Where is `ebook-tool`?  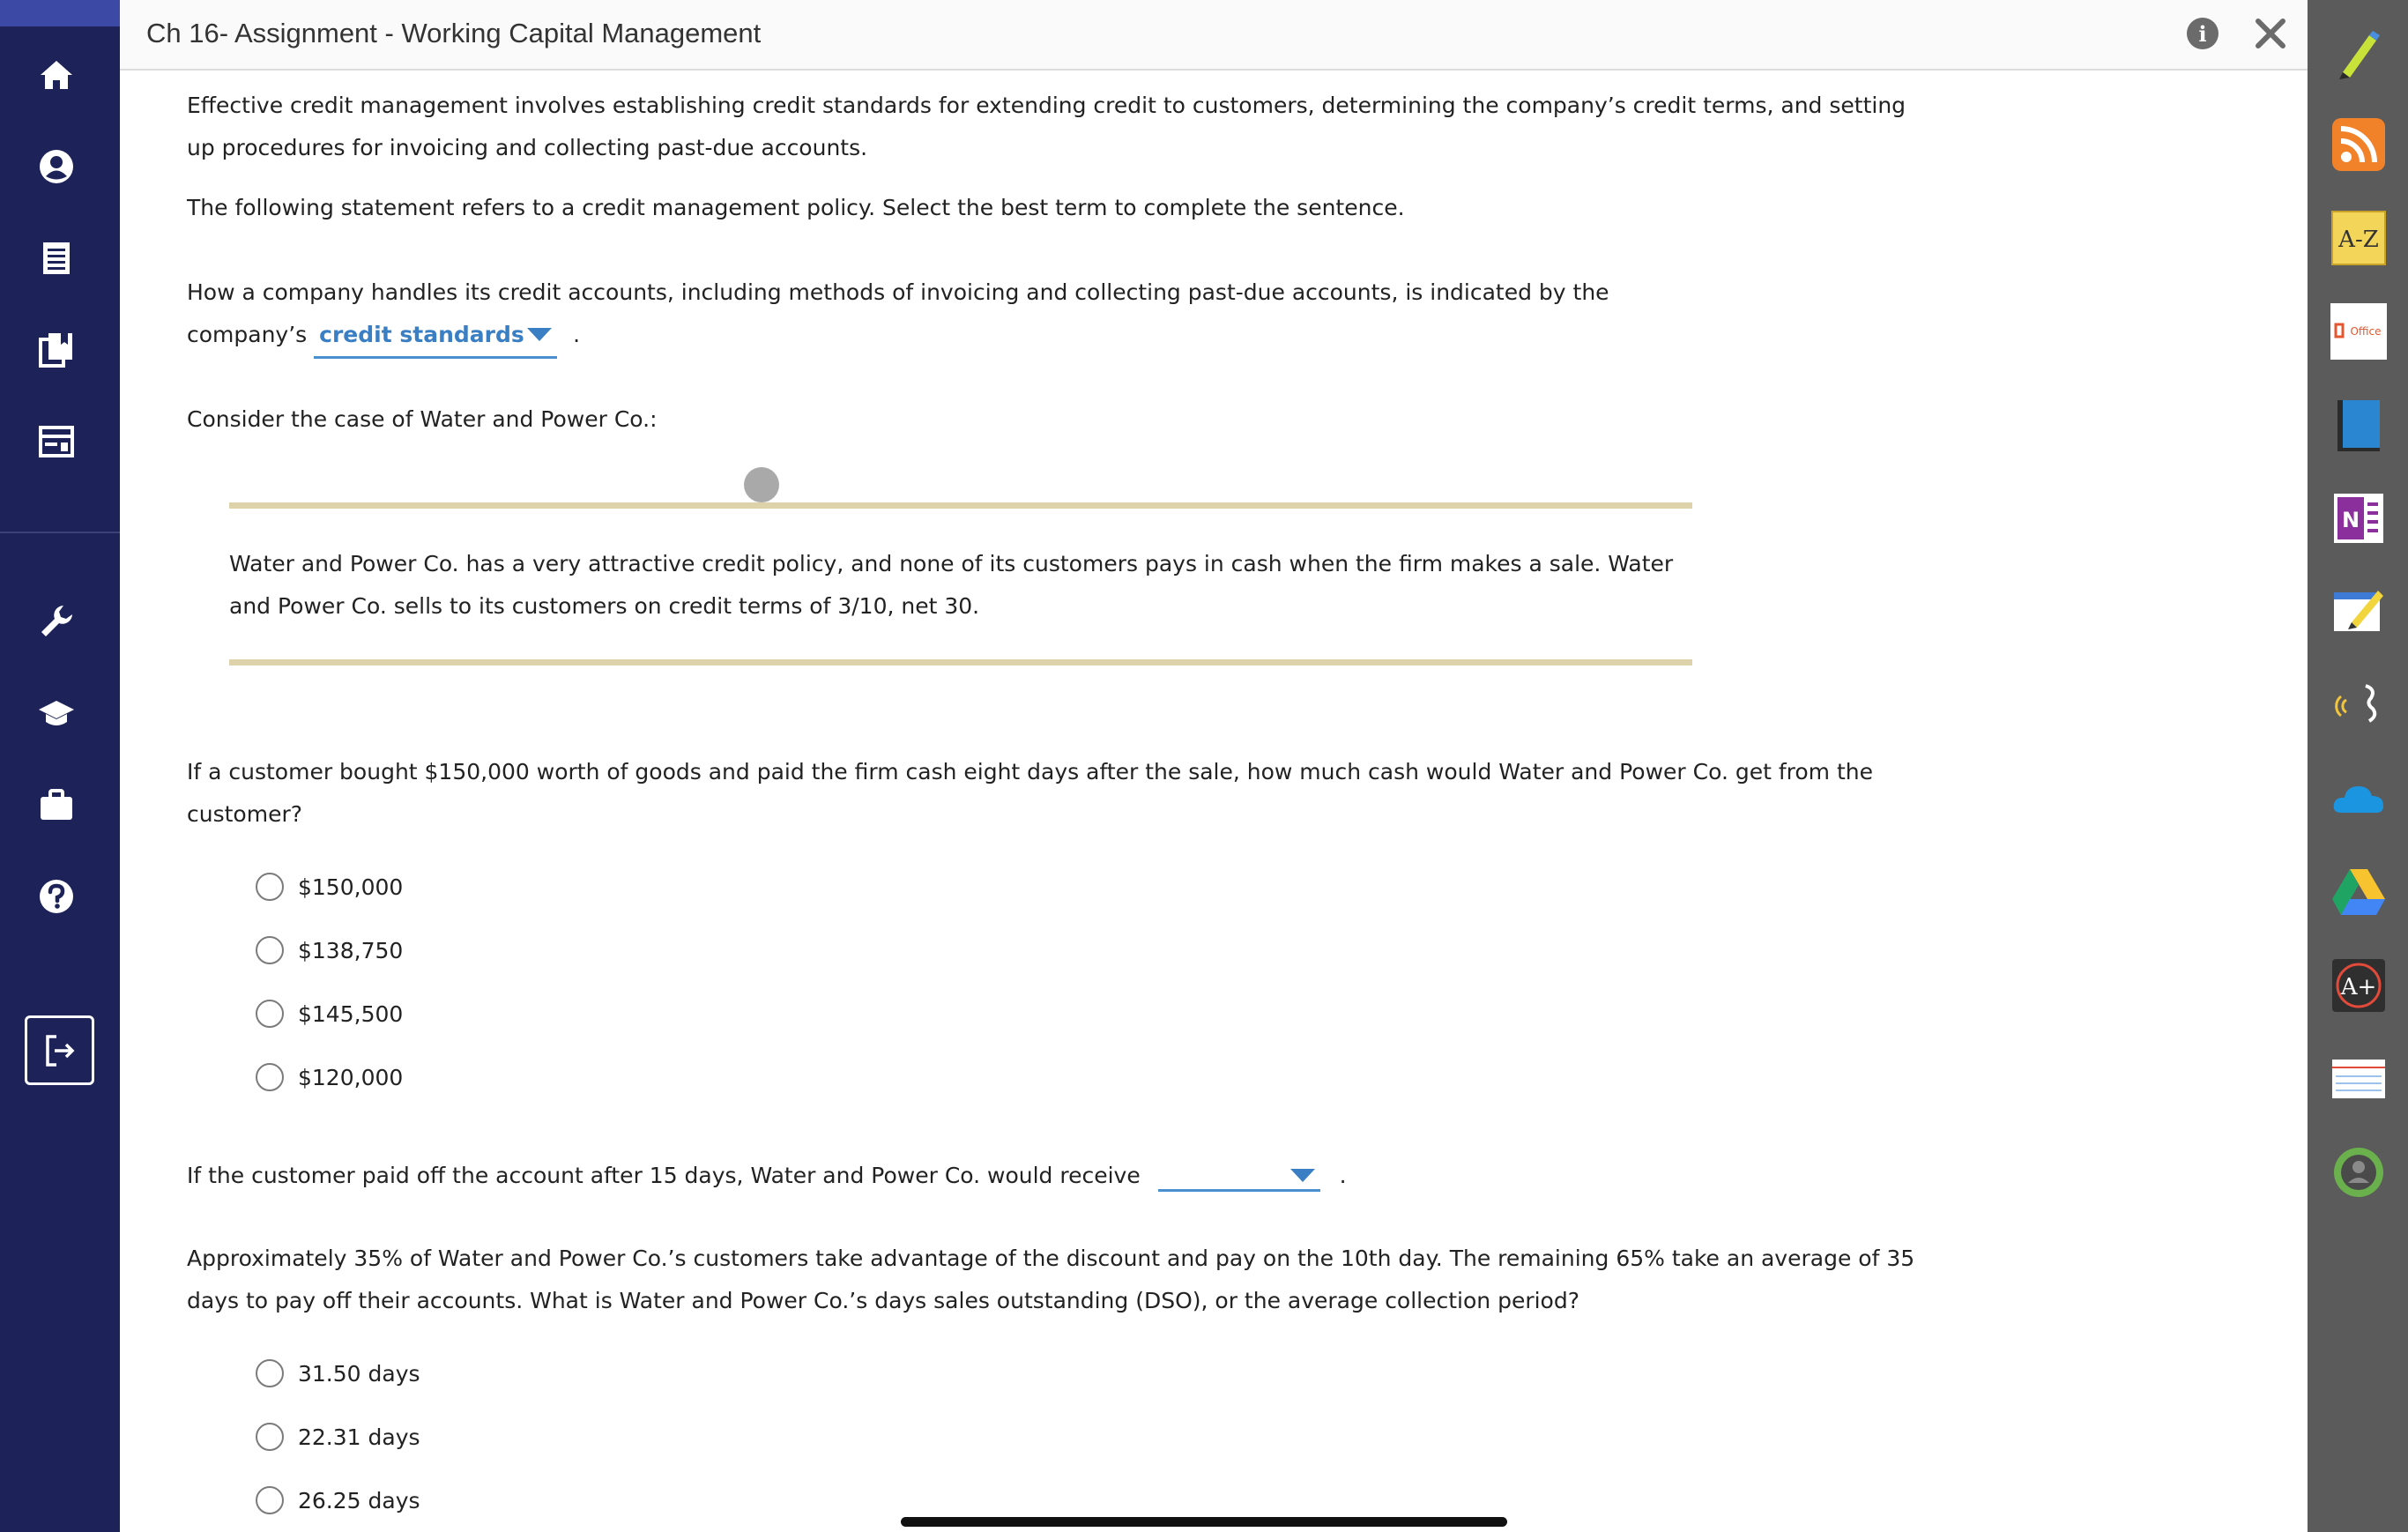
ebook-tool is located at coordinates (2358, 425).